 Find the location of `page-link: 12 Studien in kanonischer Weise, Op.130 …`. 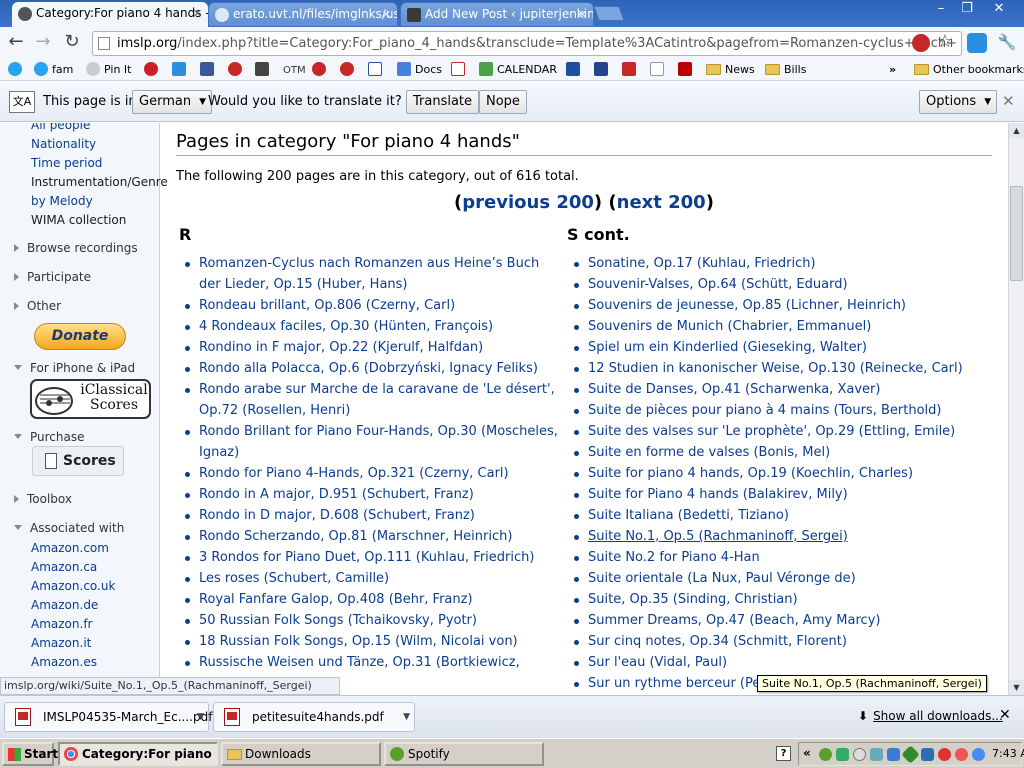

page-link: 12 Studien in kanonischer Weise, Op.130 … is located at coordinates (775, 368).